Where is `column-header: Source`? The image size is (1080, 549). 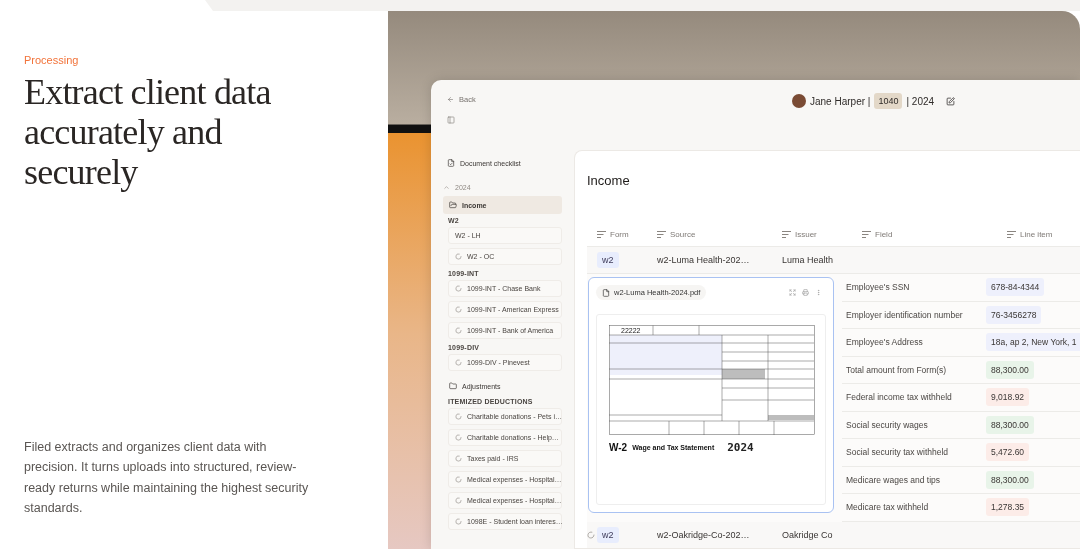 column-header: Source is located at coordinates (719, 234).